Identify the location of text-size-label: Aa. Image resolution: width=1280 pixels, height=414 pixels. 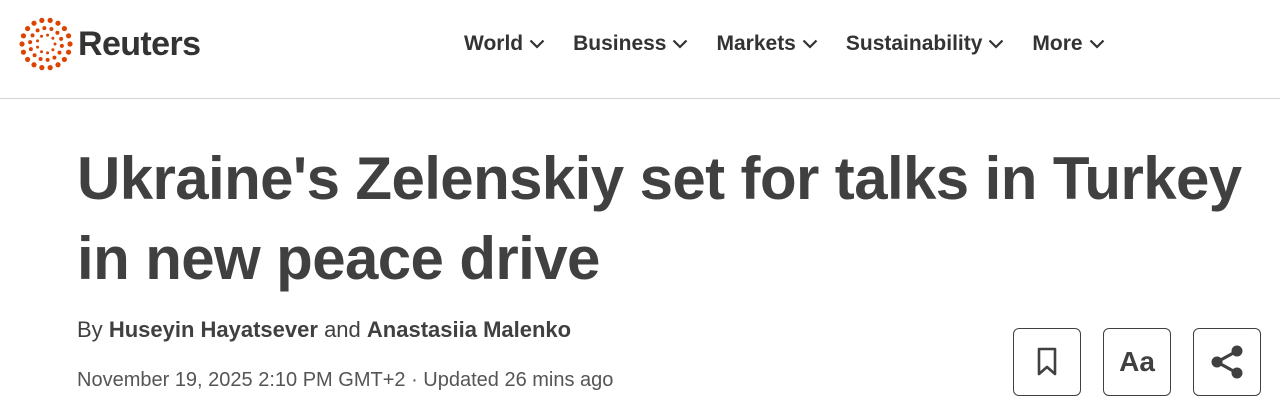
(1137, 361).